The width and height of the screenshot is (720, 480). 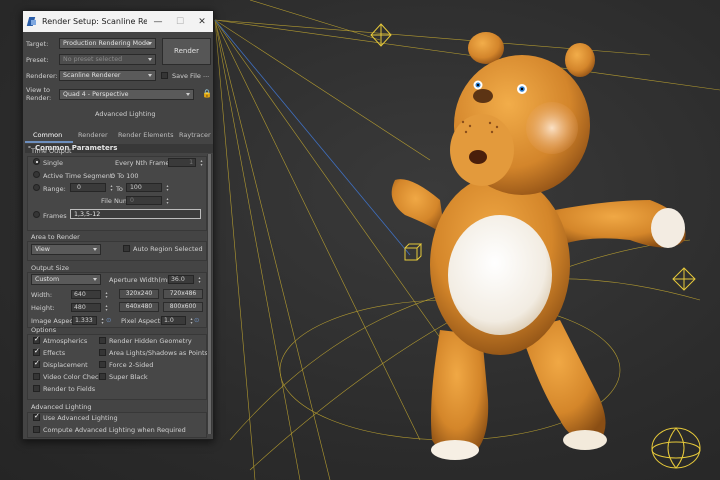 What do you see at coordinates (66, 279) in the screenshot?
I see `output-size-preset-dropdown: Custom` at bounding box center [66, 279].